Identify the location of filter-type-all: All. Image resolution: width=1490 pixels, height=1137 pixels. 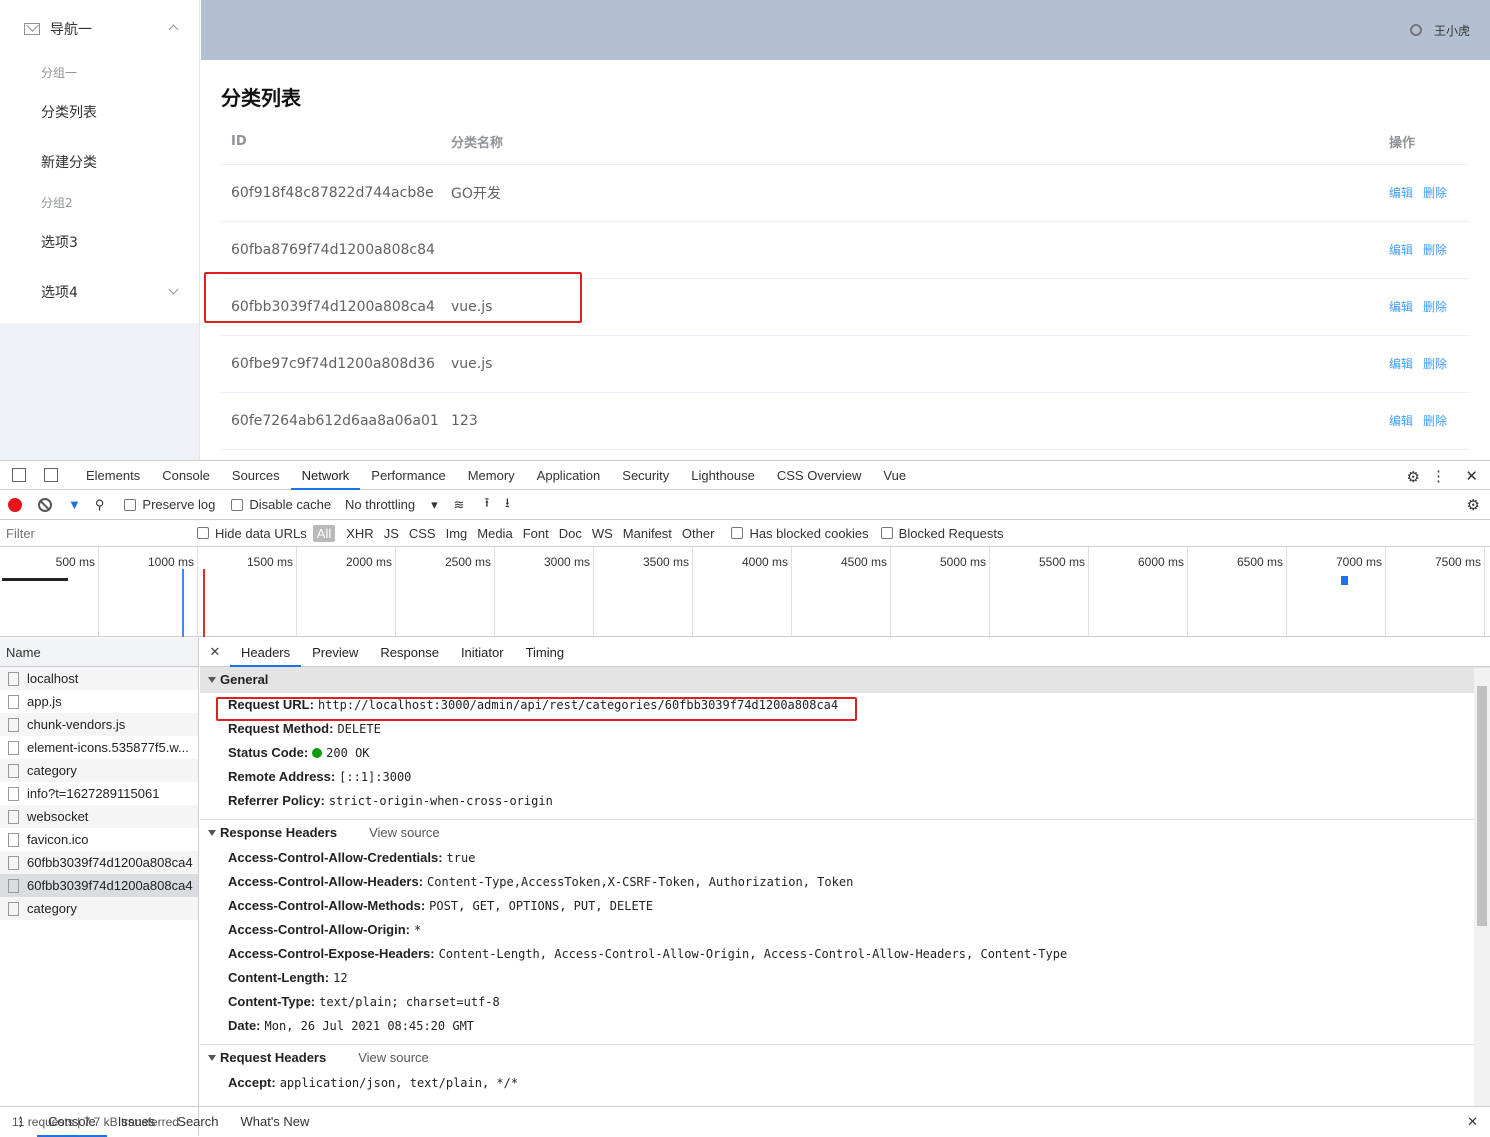
(324, 533).